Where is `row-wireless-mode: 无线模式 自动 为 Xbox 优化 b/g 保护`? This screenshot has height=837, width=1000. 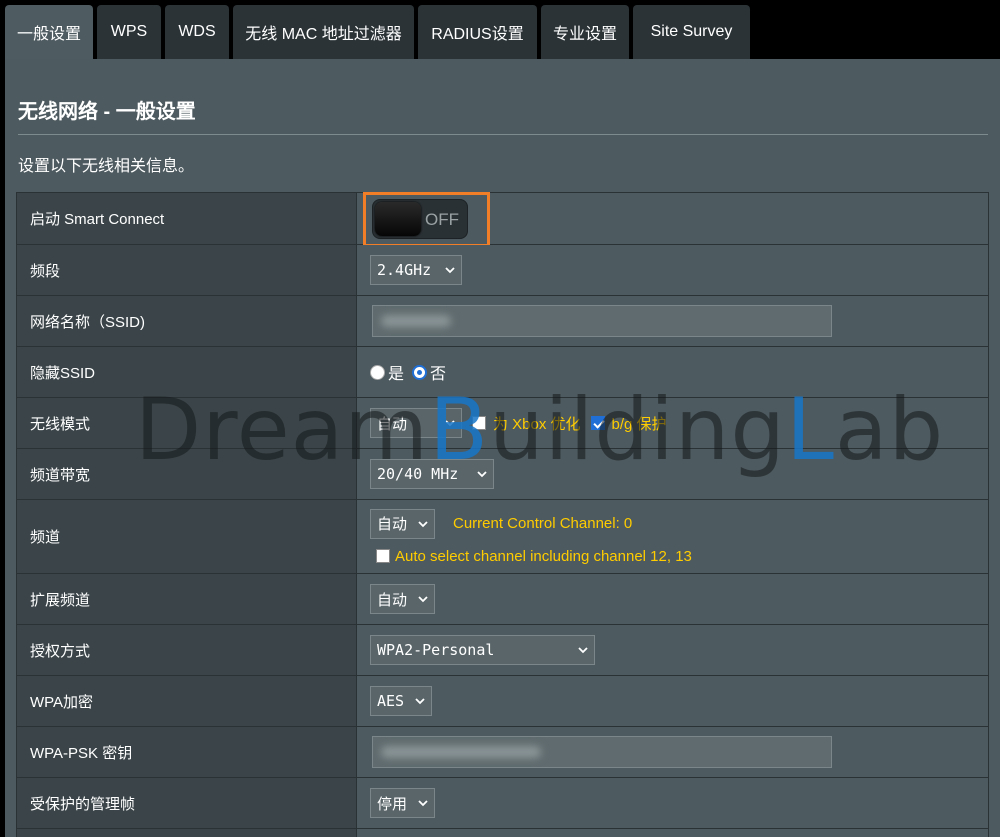
row-wireless-mode: 无线模式 自动 为 Xbox 优化 b/g 保护 is located at coordinates (503, 423).